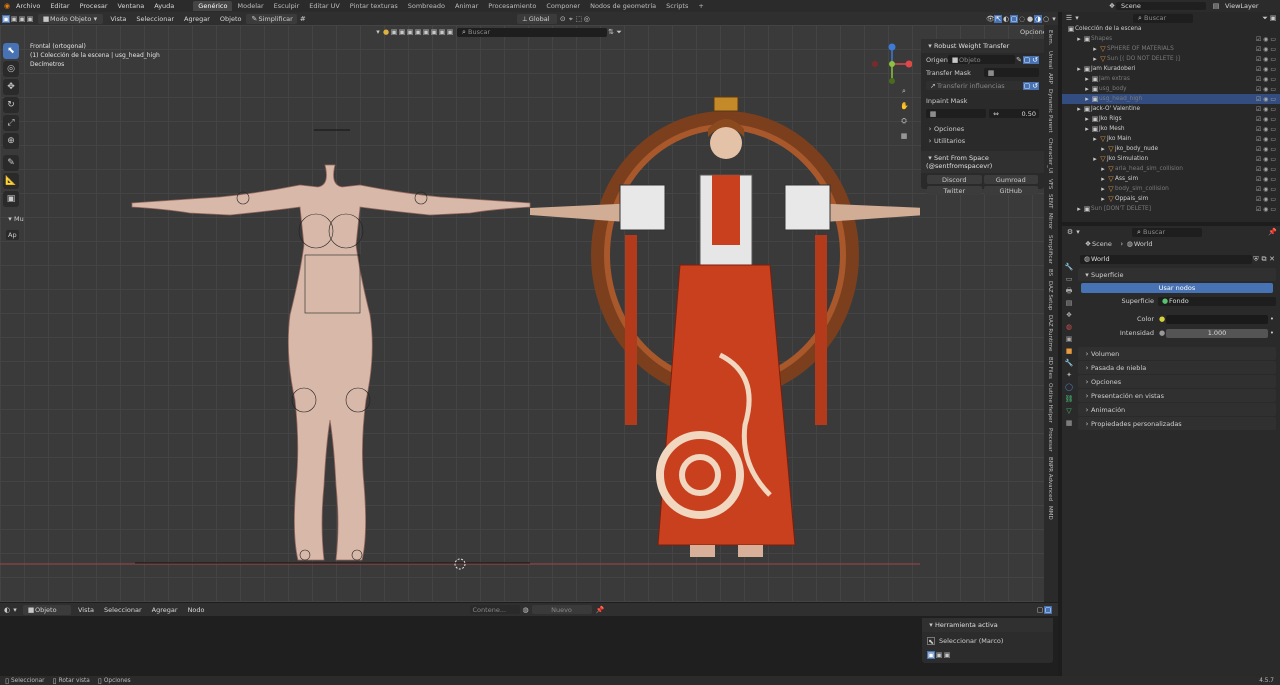 Image resolution: width=1280 pixels, height=685 pixels. What do you see at coordinates (1048, 609) in the screenshot?
I see `snap-toggle-icon: ▢` at bounding box center [1048, 609].